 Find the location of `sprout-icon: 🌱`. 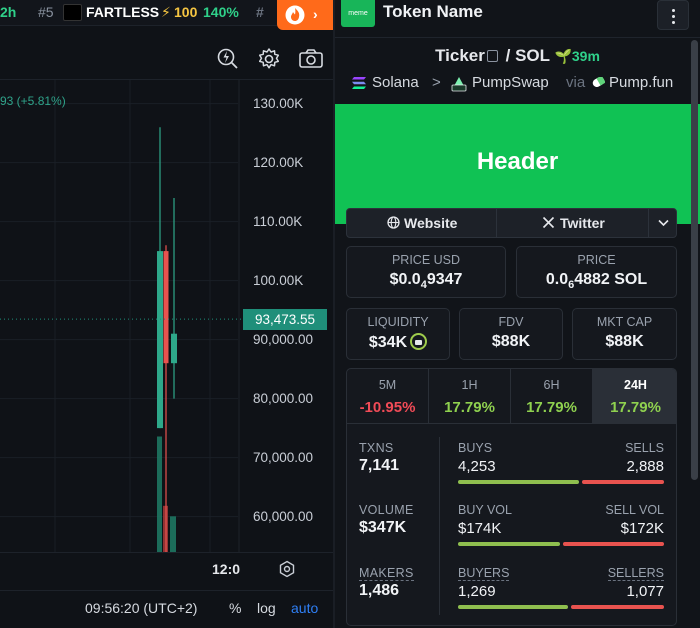

sprout-icon: 🌱 is located at coordinates (563, 56).